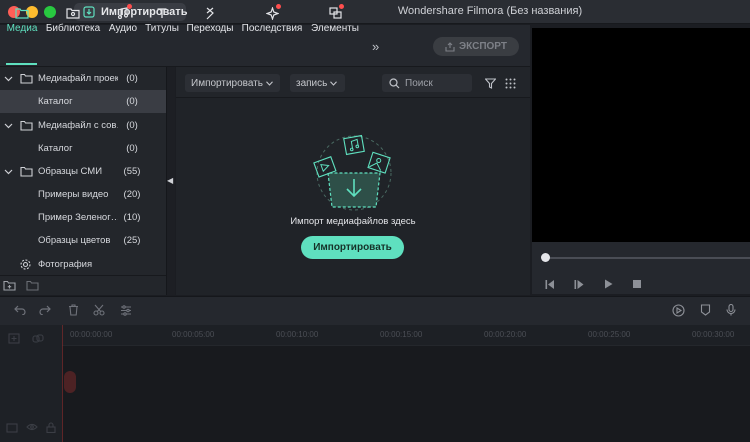 Image resolution: width=750 pixels, height=442 pixels. What do you see at coordinates (126, 310) in the screenshot?
I see `adjust-icon` at bounding box center [126, 310].